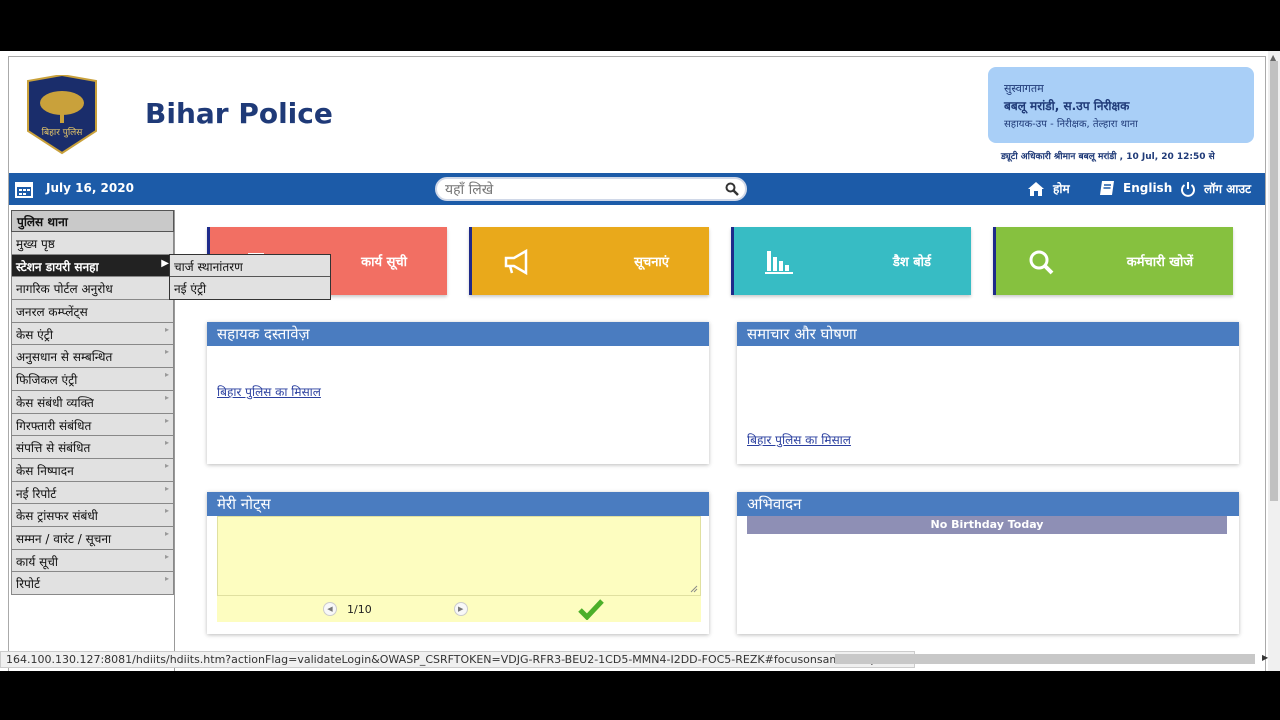 The image size is (1280, 720). Describe the element at coordinates (1113, 261) in the screenshot. I see `tile-employee-search: कर्मचारी खोजें` at that location.